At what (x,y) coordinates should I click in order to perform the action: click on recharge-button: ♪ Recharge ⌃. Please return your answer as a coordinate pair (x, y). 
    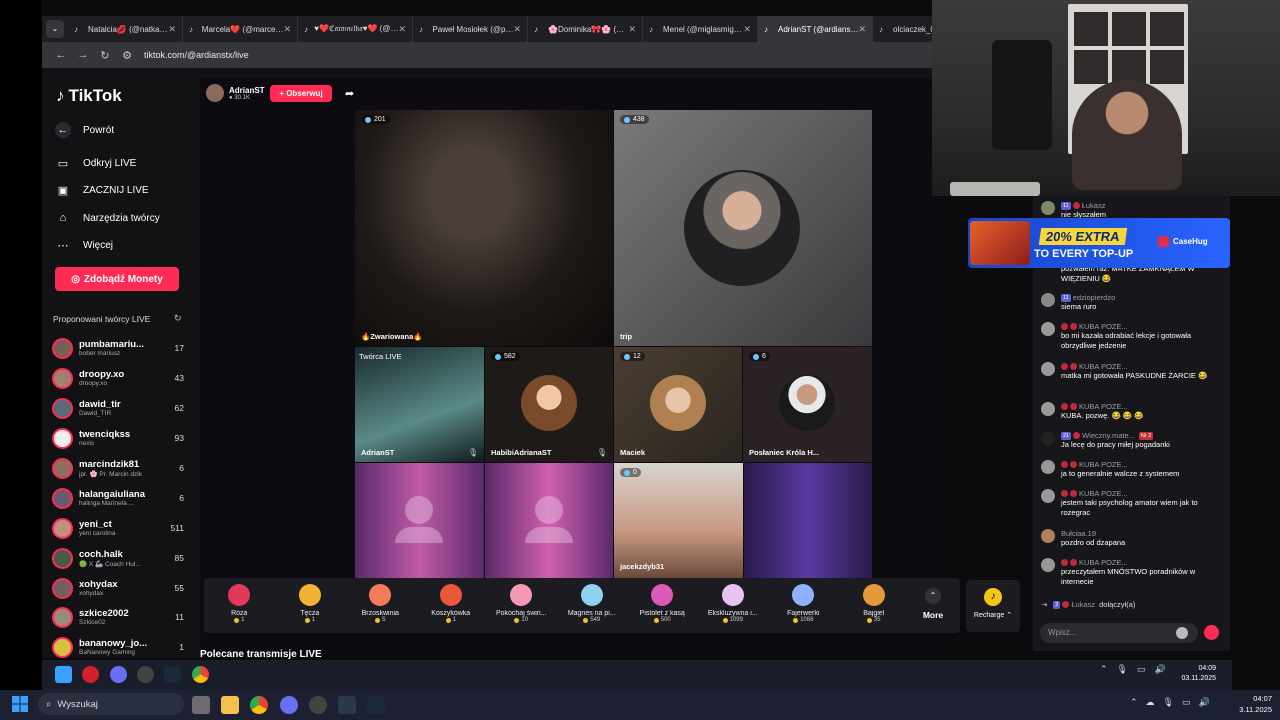
    Looking at the image, I should click on (993, 606).